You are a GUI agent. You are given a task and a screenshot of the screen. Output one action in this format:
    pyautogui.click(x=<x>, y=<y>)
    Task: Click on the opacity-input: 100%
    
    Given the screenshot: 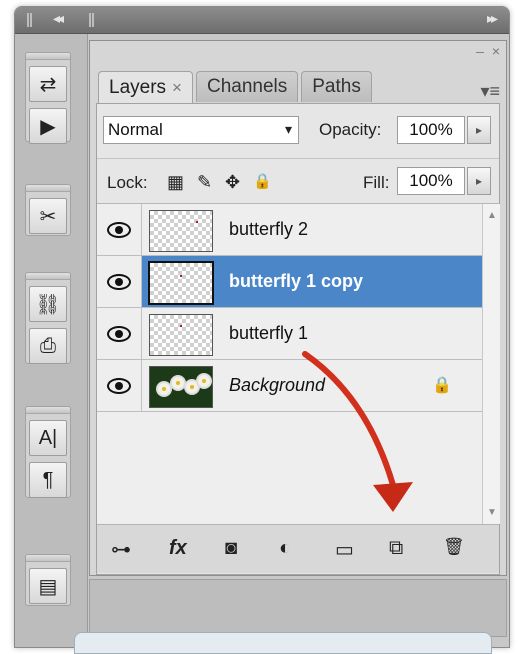 What is the action you would take?
    pyautogui.click(x=431, y=130)
    